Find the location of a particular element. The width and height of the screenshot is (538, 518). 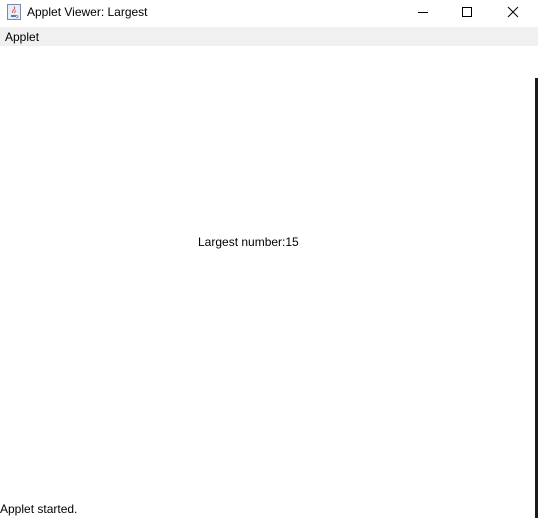

maximize-button is located at coordinates (467, 12).